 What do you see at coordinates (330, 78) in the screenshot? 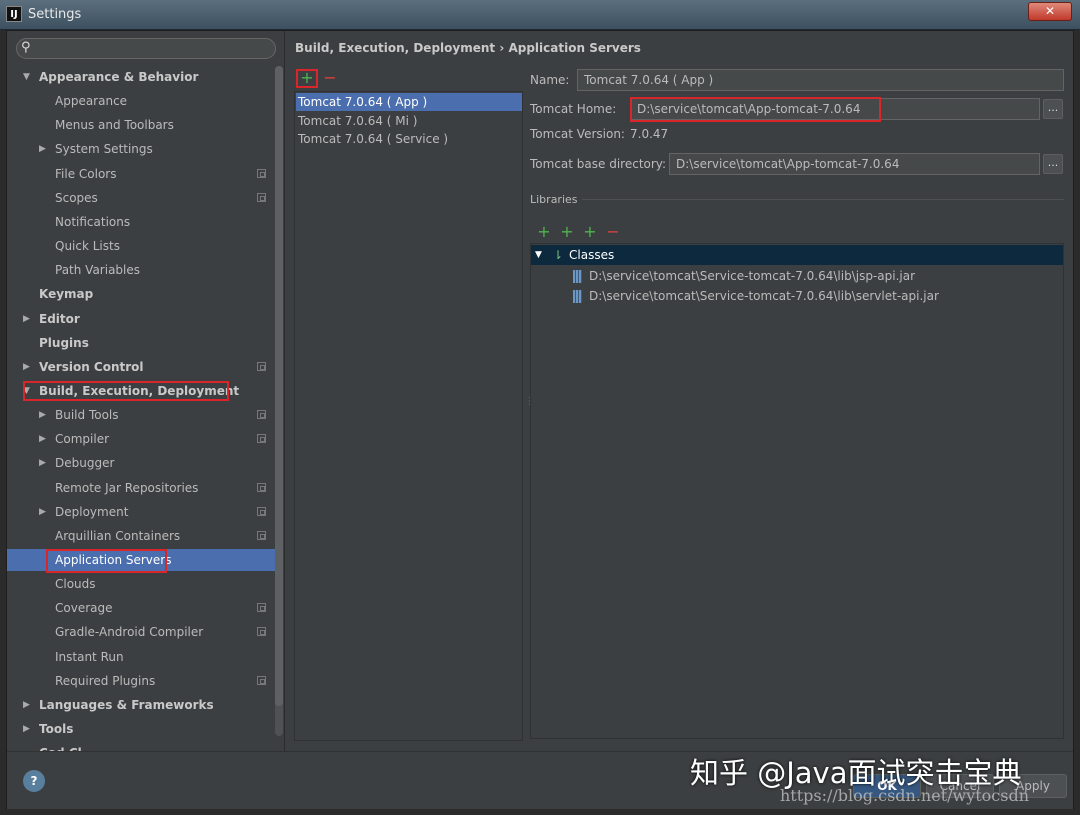
I see `remove-server-button: −` at bounding box center [330, 78].